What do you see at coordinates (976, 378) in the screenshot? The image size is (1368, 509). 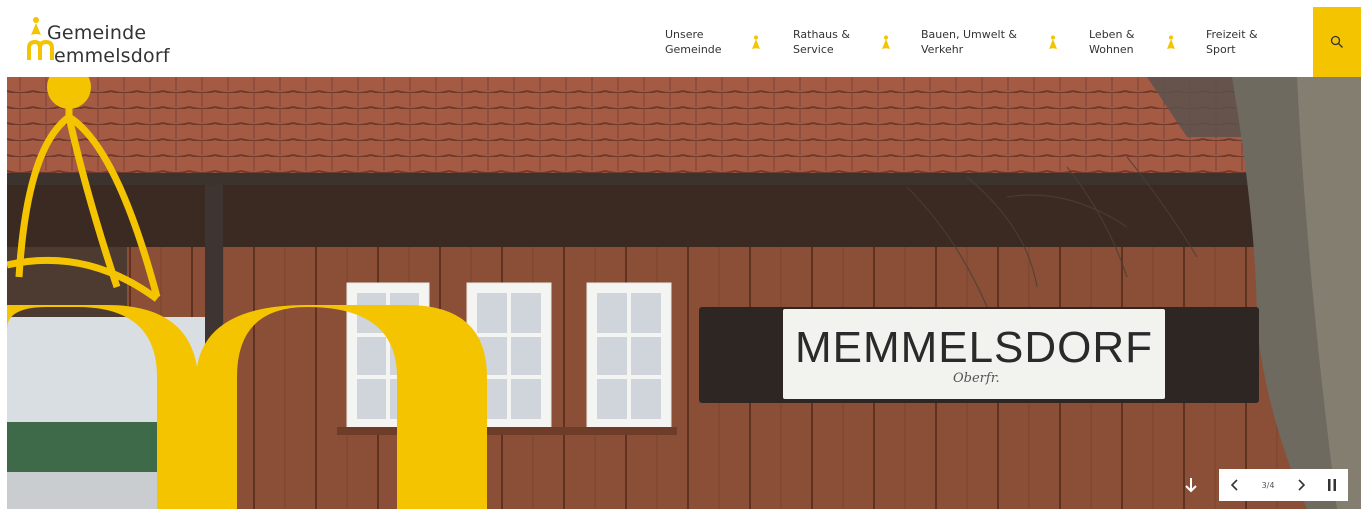 I see `town-sign-subtext: Oberfr.` at bounding box center [976, 378].